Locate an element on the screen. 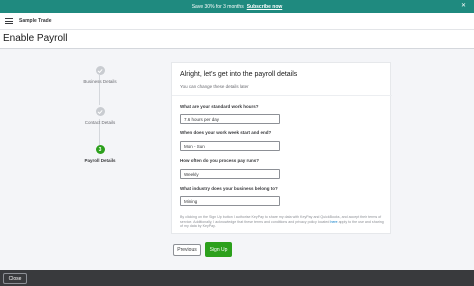  terms-link: here is located at coordinates (333, 222).